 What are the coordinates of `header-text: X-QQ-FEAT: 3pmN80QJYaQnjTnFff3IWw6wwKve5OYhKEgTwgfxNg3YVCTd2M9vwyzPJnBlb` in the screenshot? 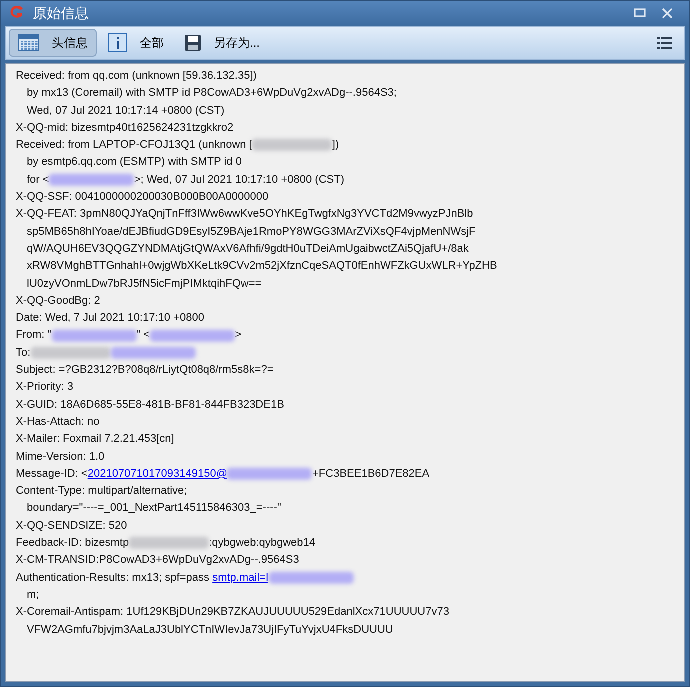 It's located at (245, 214).